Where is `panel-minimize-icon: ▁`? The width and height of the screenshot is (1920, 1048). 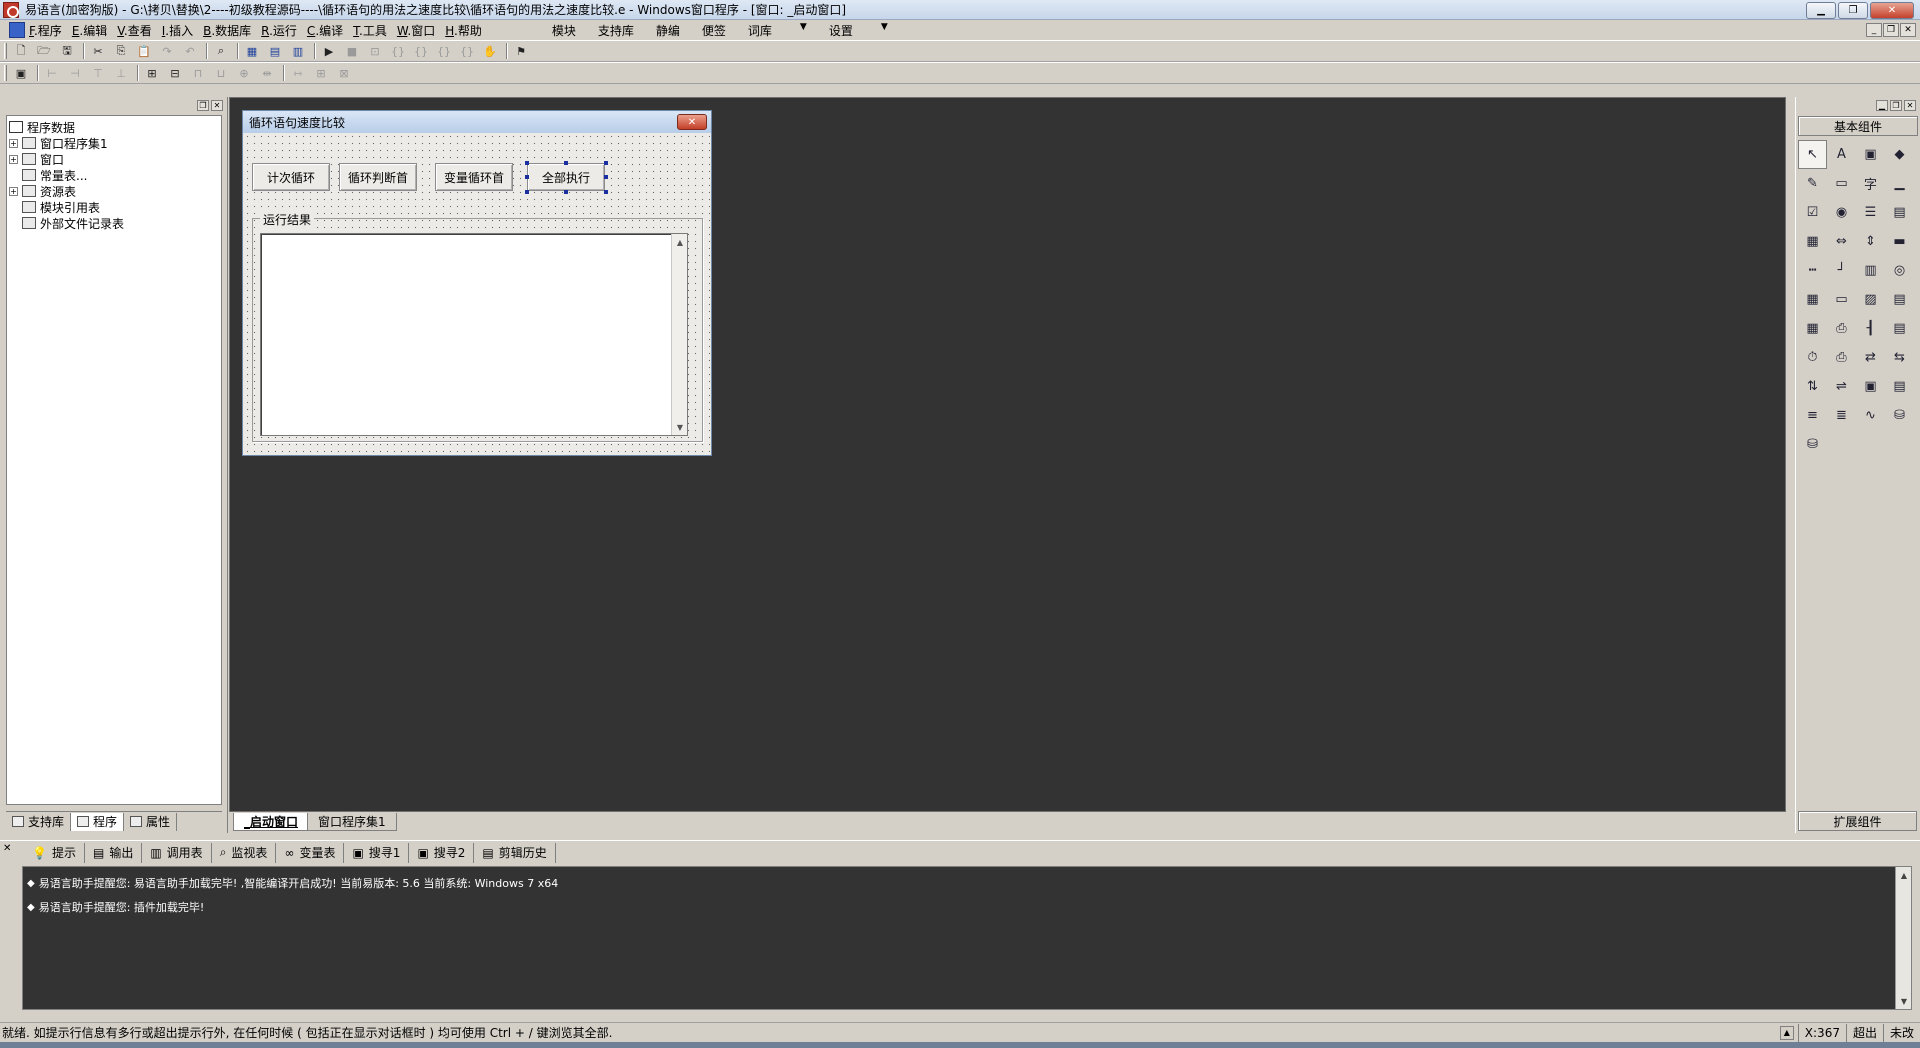
panel-minimize-icon: ▁ is located at coordinates (1882, 105).